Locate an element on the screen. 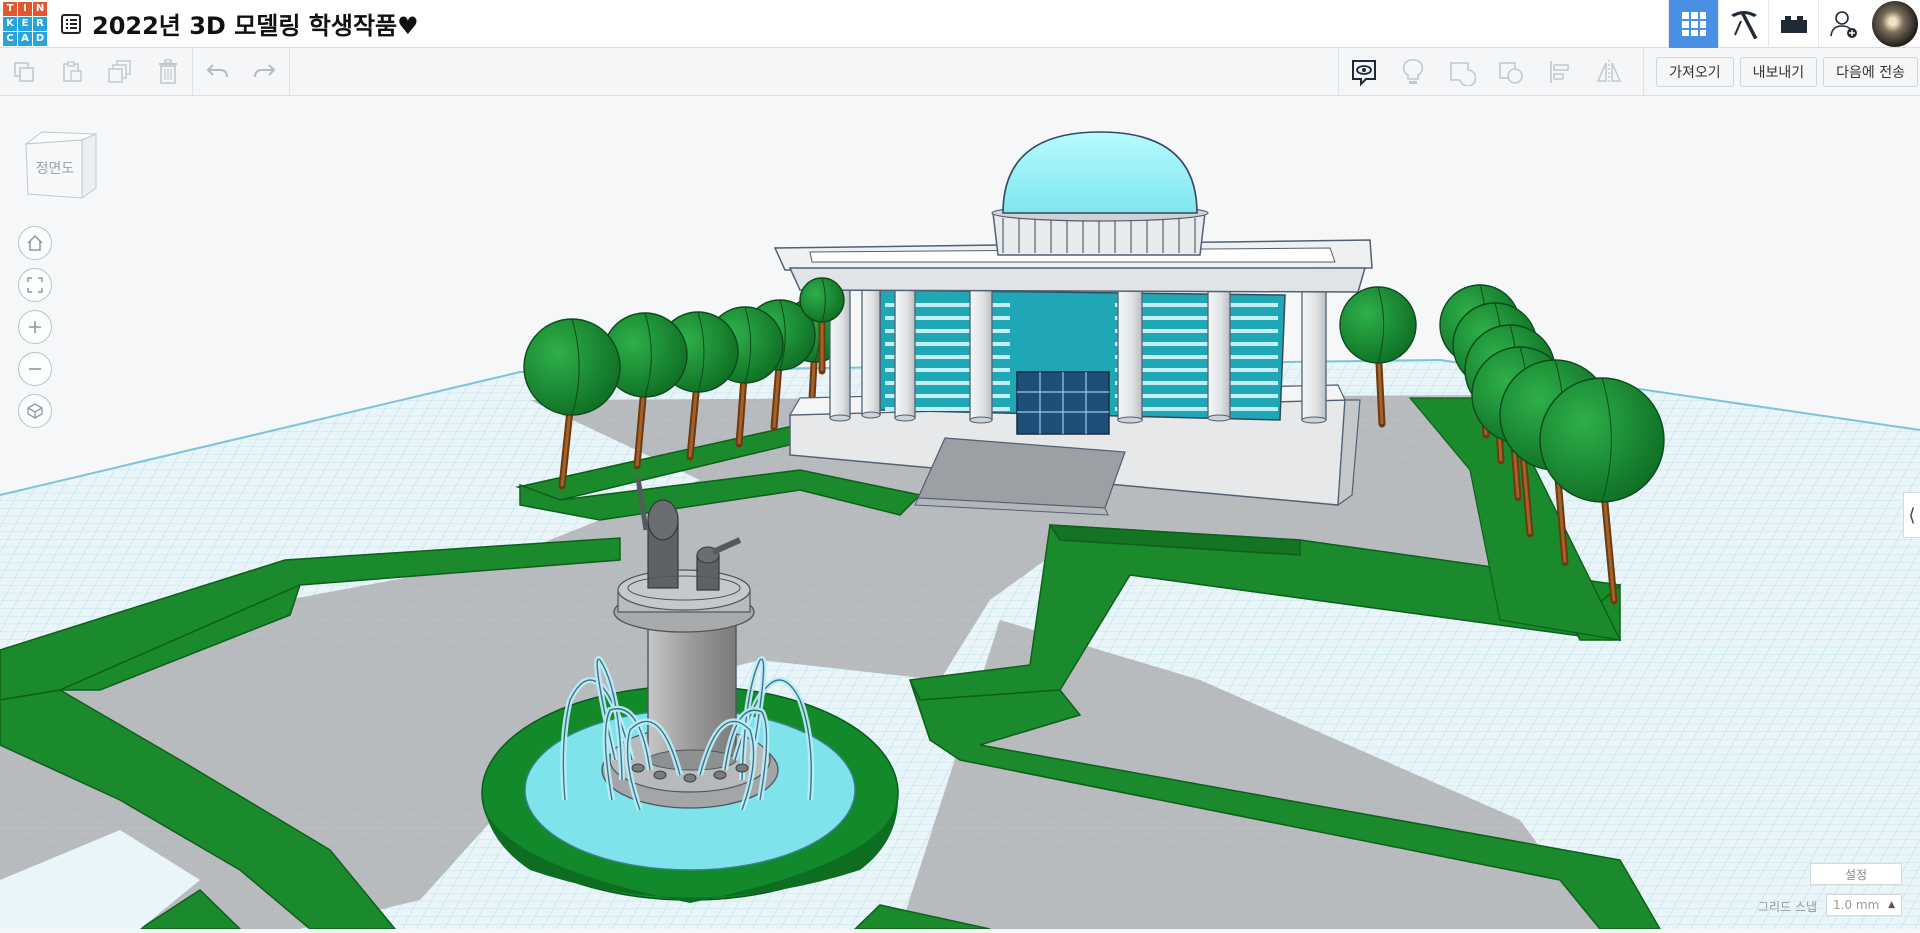  undo-icon is located at coordinates (217, 71).